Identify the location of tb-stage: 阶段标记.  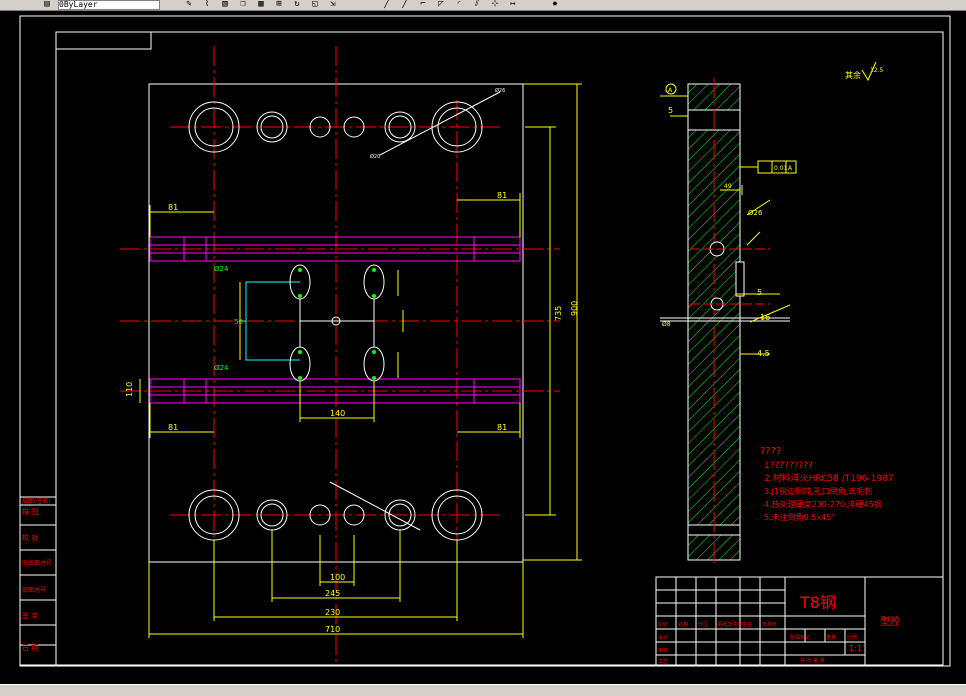
(800, 637).